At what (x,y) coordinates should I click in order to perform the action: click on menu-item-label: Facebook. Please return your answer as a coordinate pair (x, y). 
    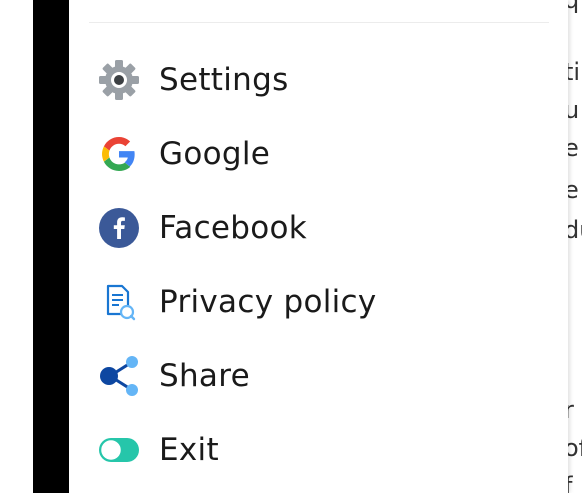
    Looking at the image, I should click on (233, 228).